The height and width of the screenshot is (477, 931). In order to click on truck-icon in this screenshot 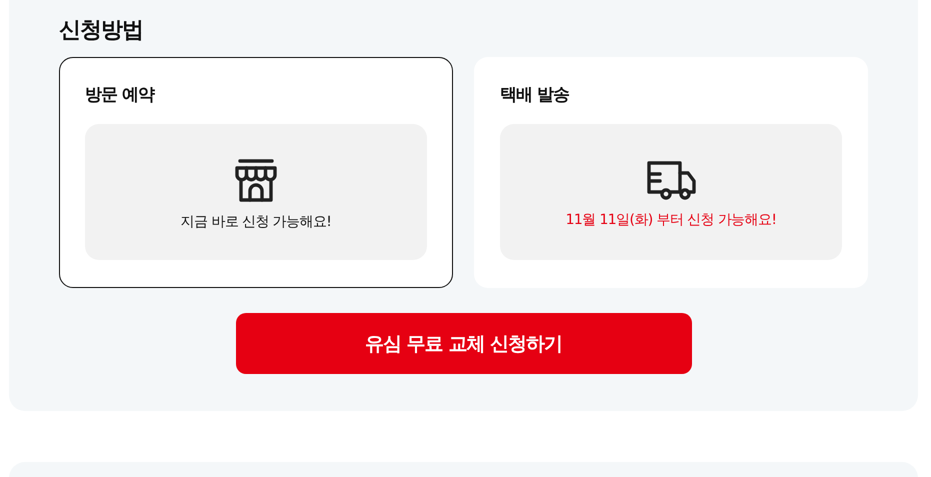, I will do `click(671, 180)`.